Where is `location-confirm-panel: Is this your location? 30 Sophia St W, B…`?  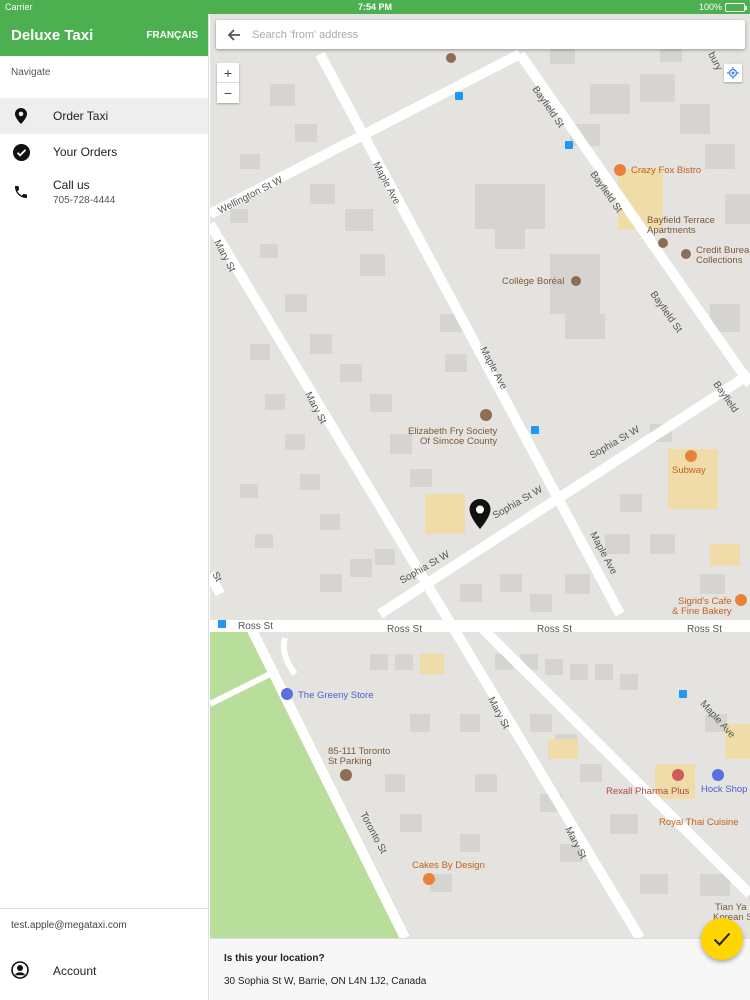 location-confirm-panel: Is this your location? 30 Sophia St W, B… is located at coordinates (480, 969).